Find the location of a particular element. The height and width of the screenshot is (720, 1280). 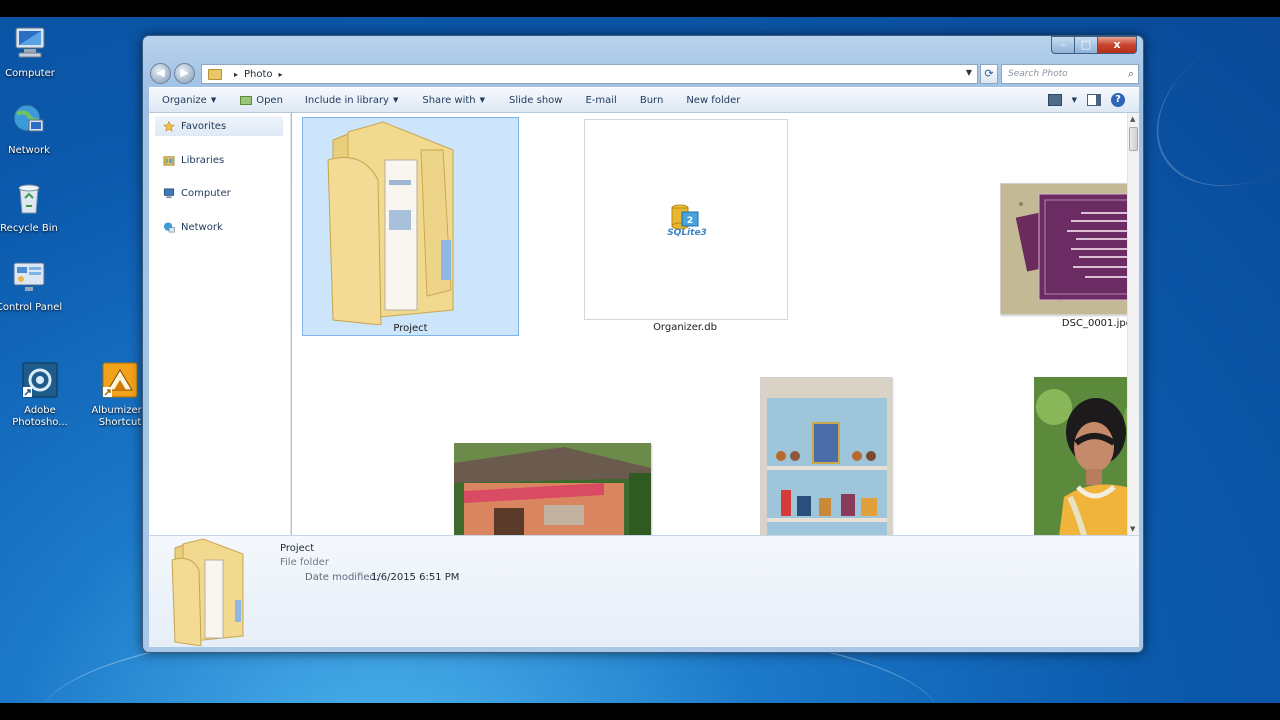

portrait-photo is located at coordinates (1080, 456).